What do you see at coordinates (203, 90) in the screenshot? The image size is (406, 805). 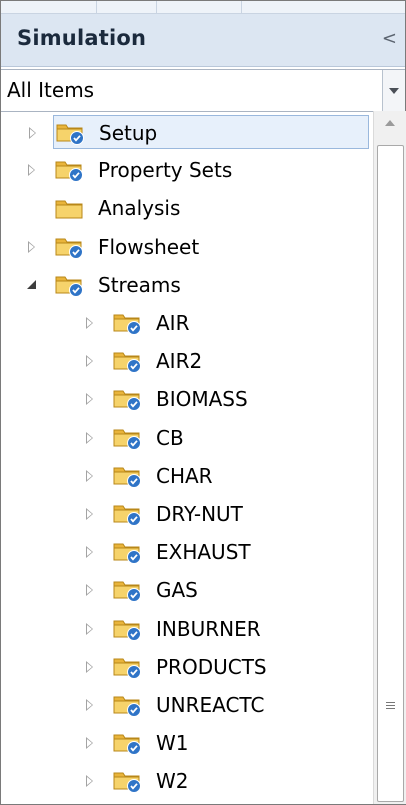 I see `item-filter-dropdown: All Items` at bounding box center [203, 90].